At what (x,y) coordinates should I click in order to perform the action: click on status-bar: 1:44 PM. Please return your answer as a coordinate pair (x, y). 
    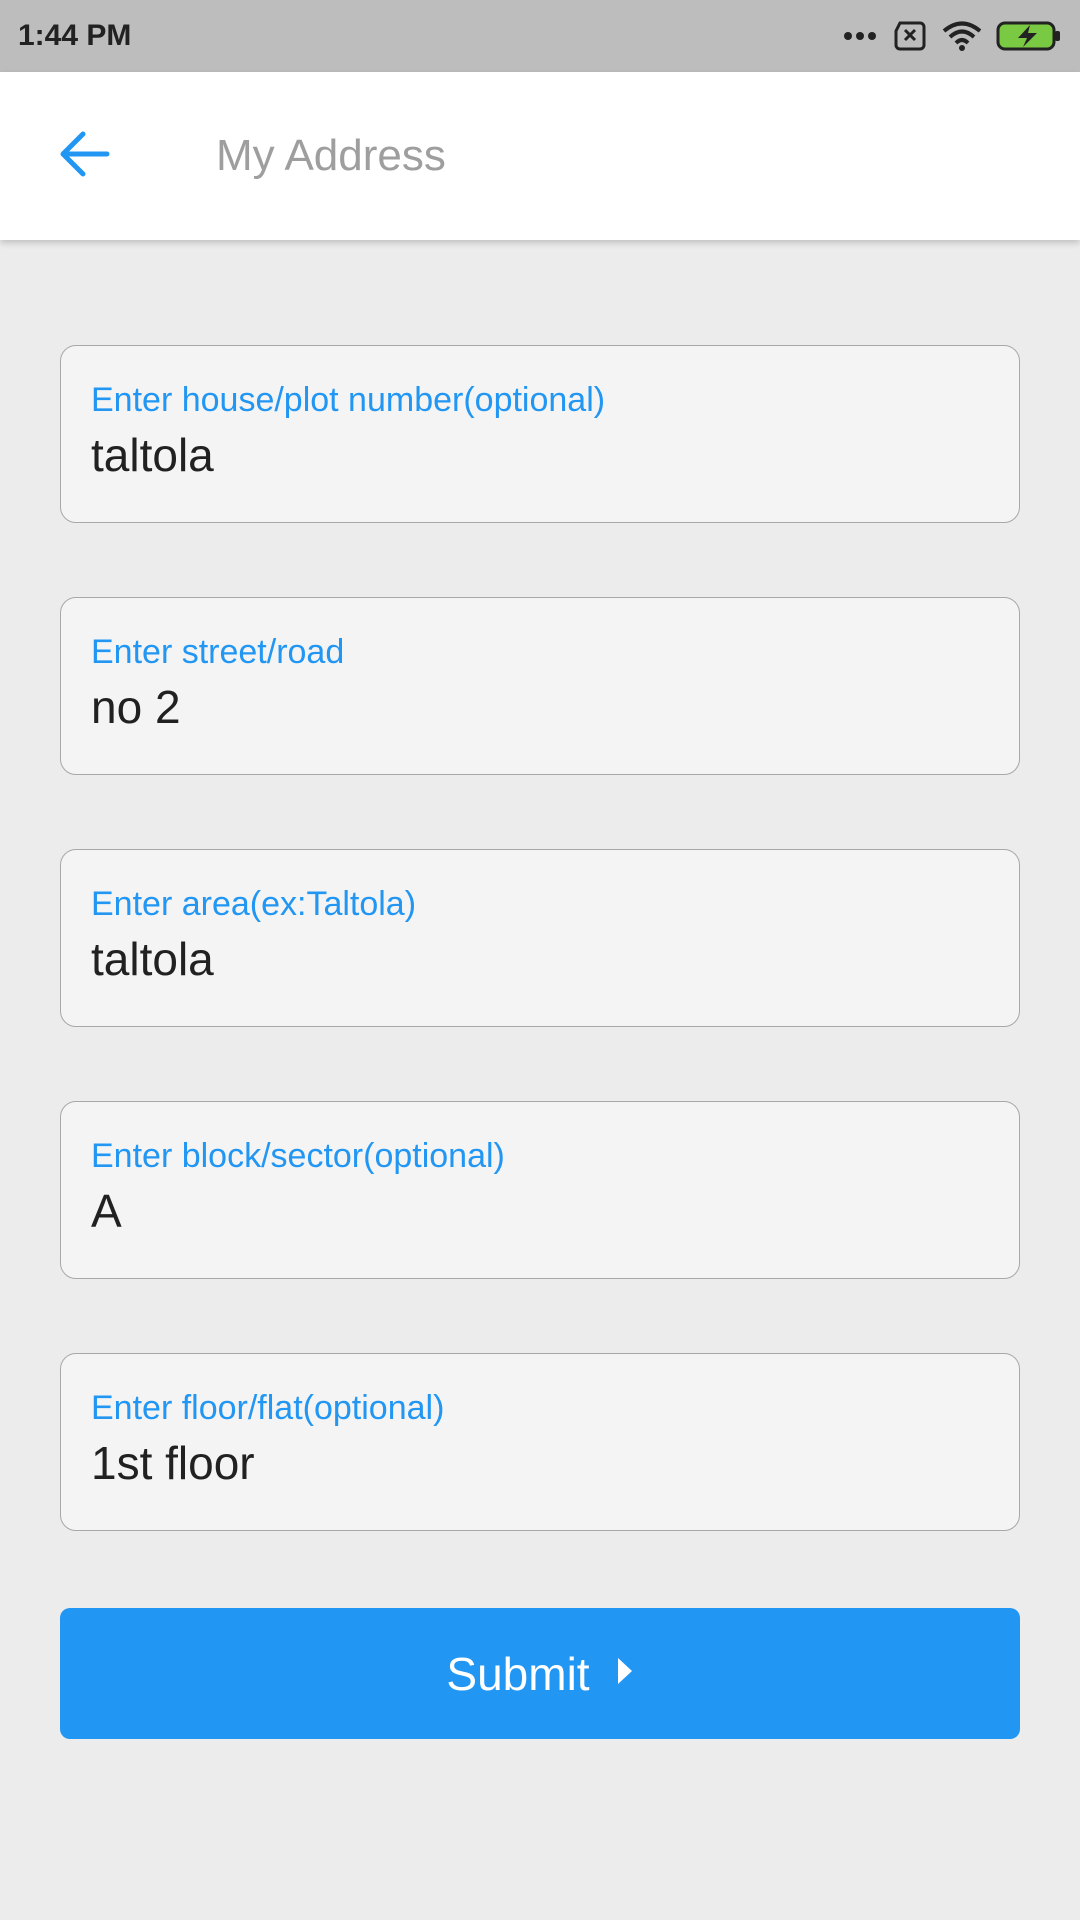
    Looking at the image, I should click on (540, 36).